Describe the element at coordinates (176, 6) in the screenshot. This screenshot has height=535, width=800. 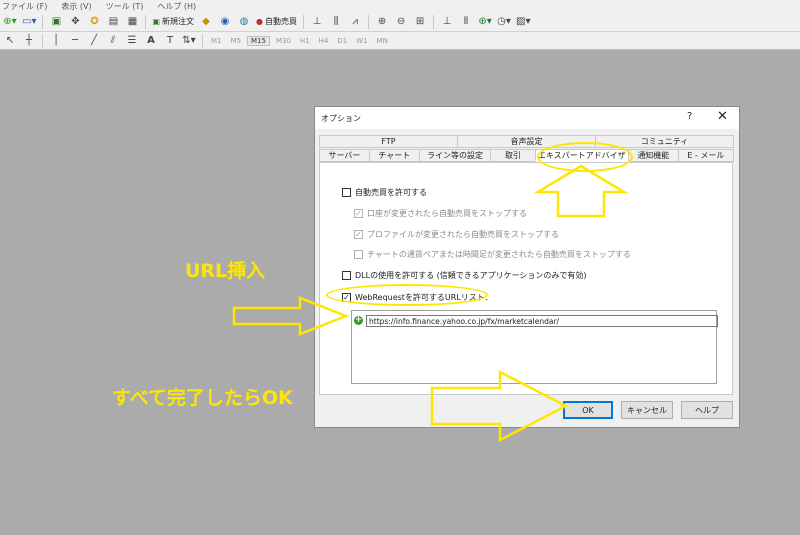
I see `menu-help: ヘルプ (H)` at that location.